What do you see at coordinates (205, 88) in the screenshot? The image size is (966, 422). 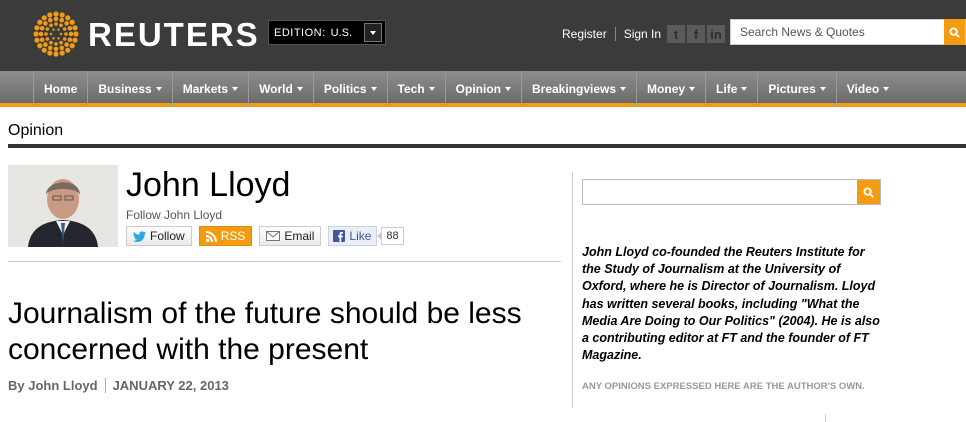 I see `nav-item-label: Markets` at bounding box center [205, 88].